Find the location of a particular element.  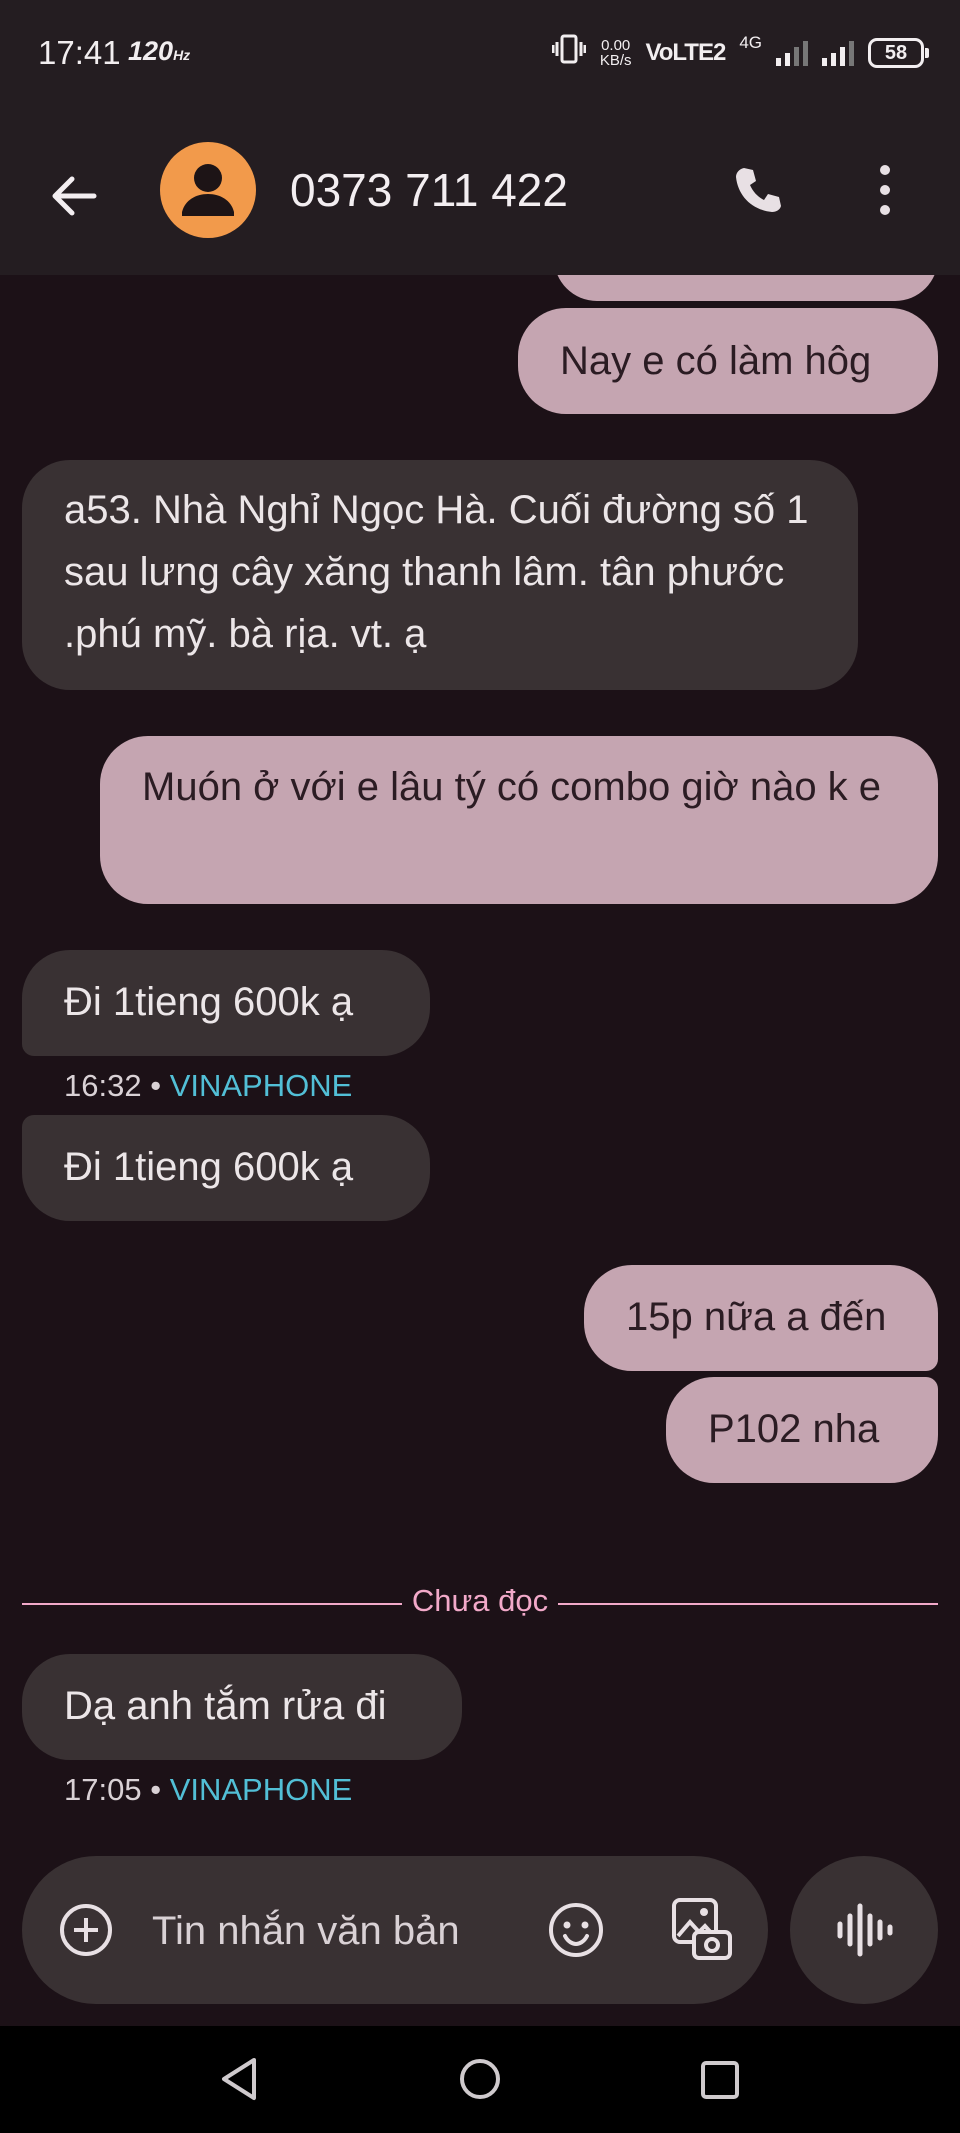

call-button is located at coordinates (758, 190).